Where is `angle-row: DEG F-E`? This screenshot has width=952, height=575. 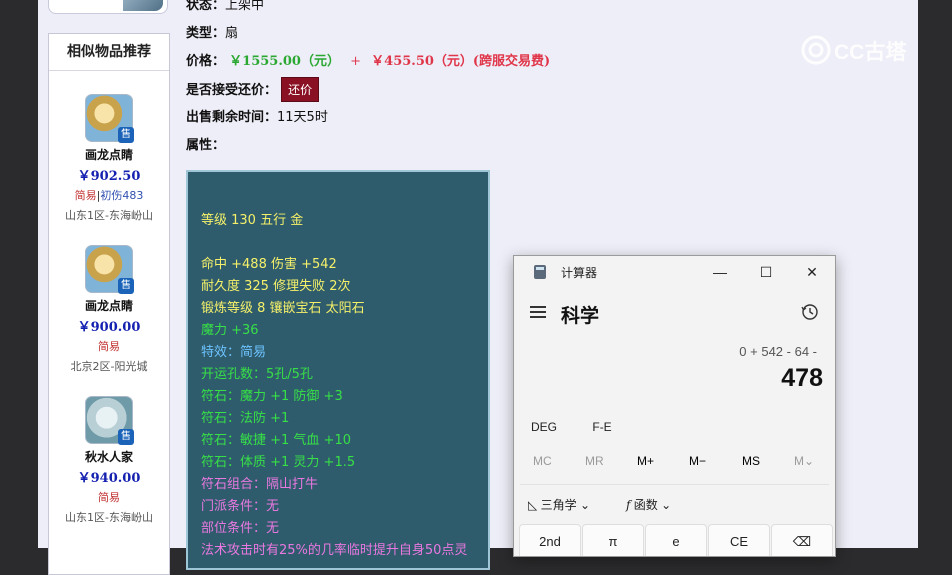
angle-row: DEG F-E is located at coordinates (587, 427).